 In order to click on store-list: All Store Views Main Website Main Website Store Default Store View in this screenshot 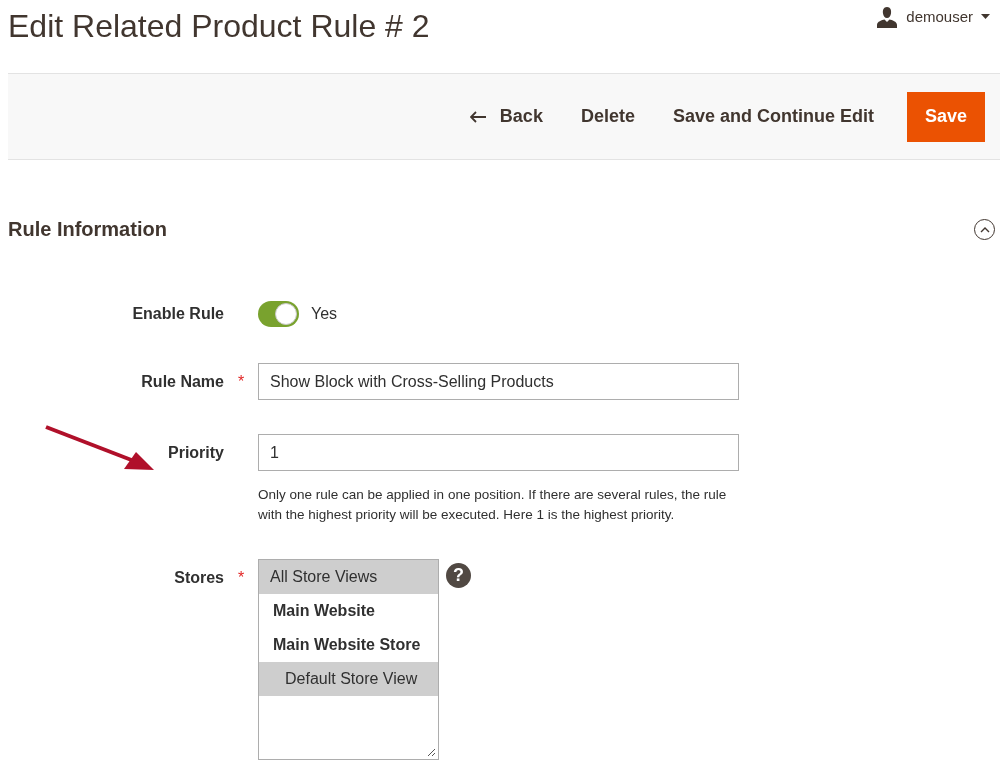, I will do `click(348, 659)`.